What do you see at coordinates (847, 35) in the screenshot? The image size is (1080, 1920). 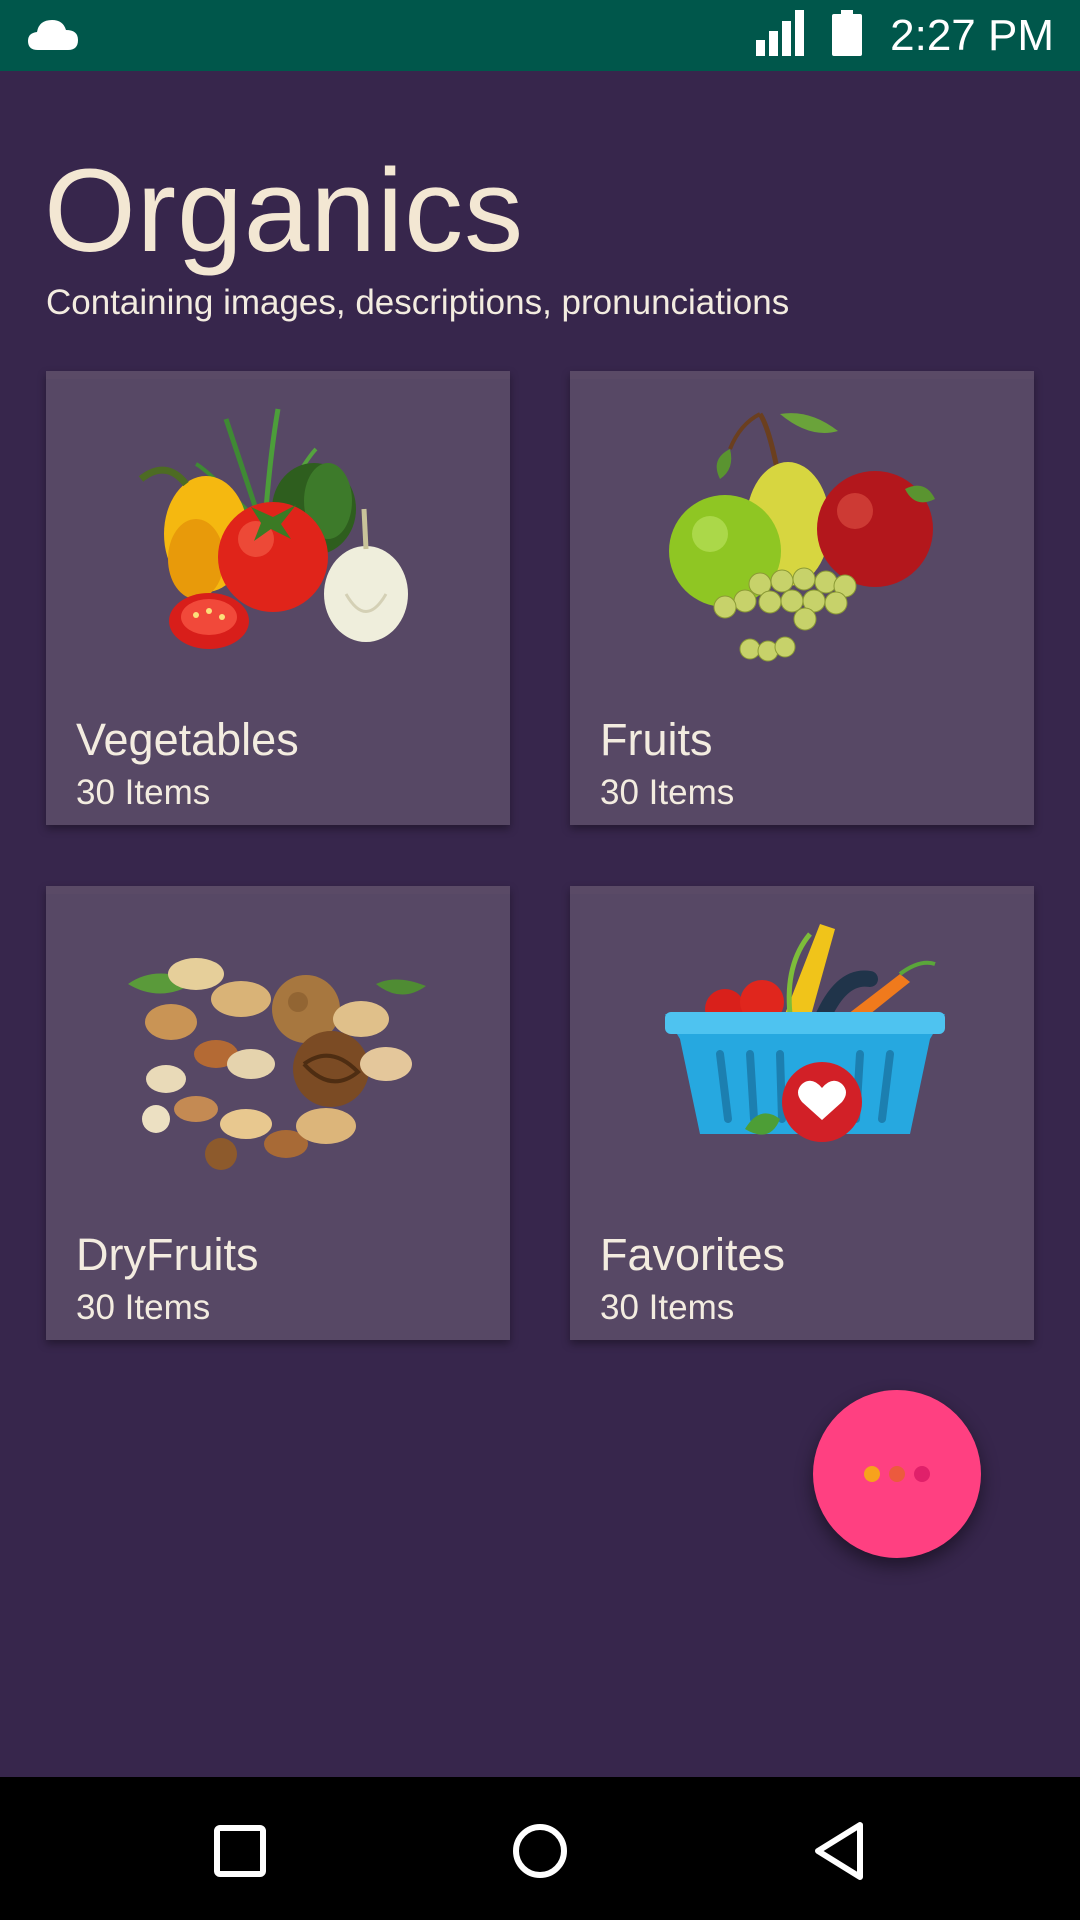 I see `battery-icon` at bounding box center [847, 35].